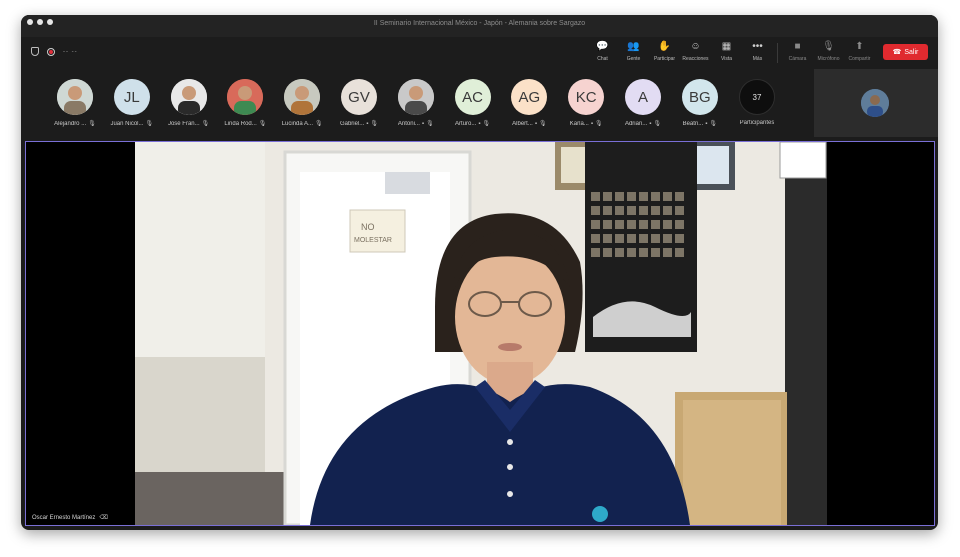  Describe the element at coordinates (131, 97) in the screenshot. I see `participant-avatar: JL` at that location.